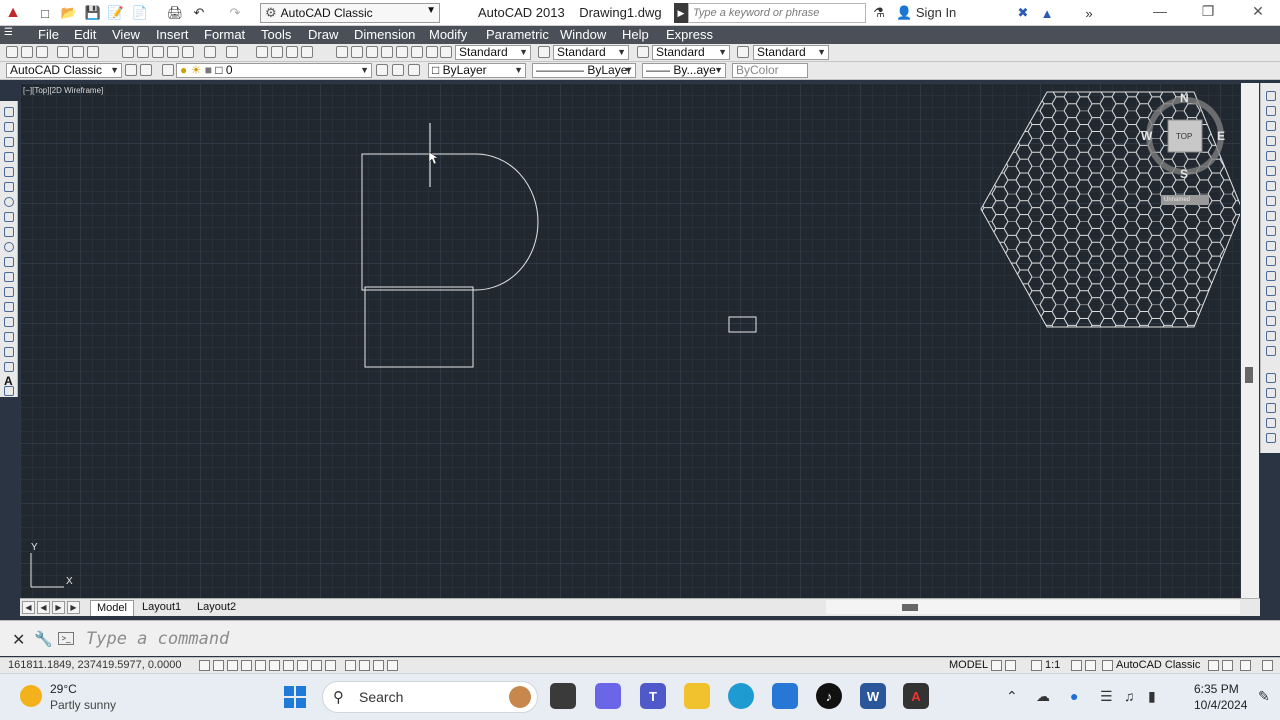 This screenshot has width=1280, height=720. I want to click on markup-icon, so click(402, 52).